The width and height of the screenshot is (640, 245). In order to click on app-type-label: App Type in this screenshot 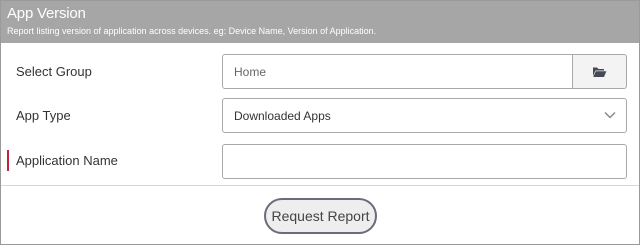, I will do `click(43, 115)`.